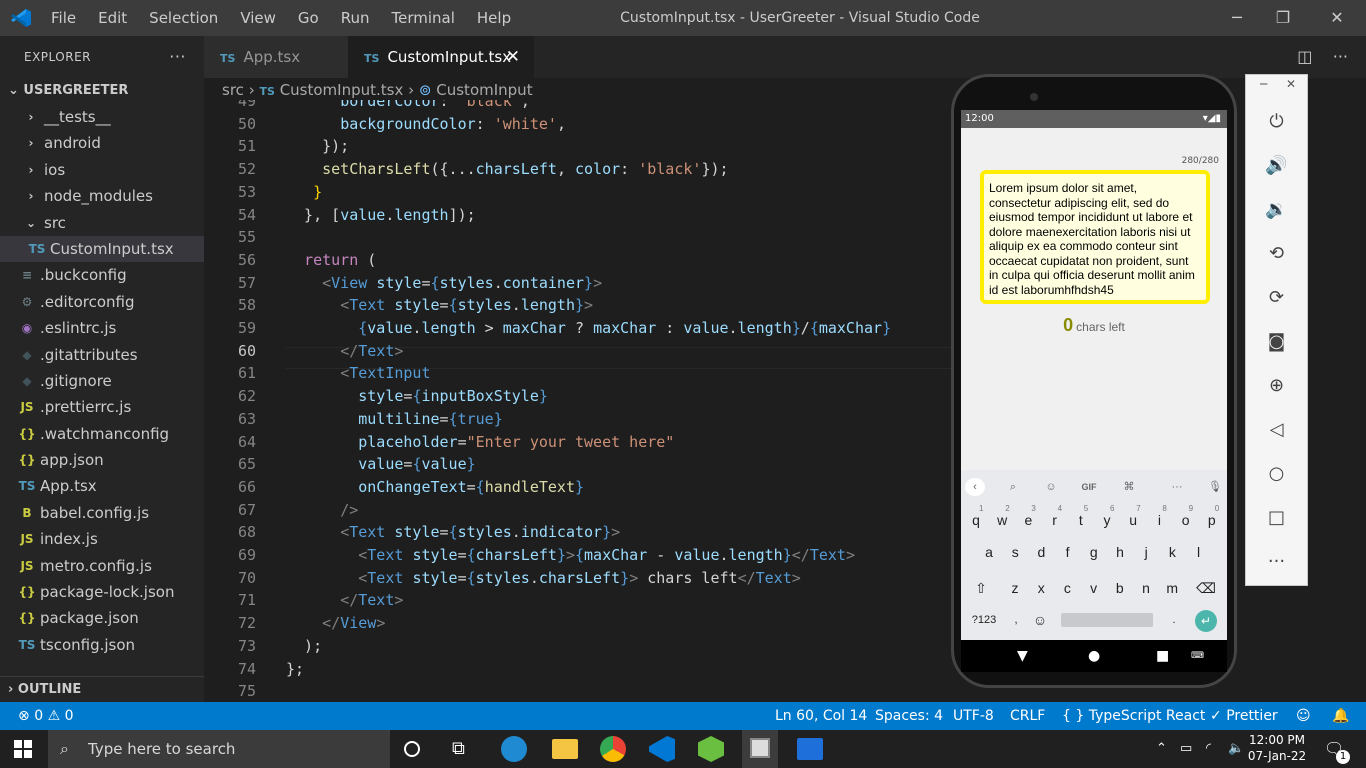 The width and height of the screenshot is (1366, 768). What do you see at coordinates (102, 381) in the screenshot?
I see `tree-item: ◆ .gitignore` at bounding box center [102, 381].